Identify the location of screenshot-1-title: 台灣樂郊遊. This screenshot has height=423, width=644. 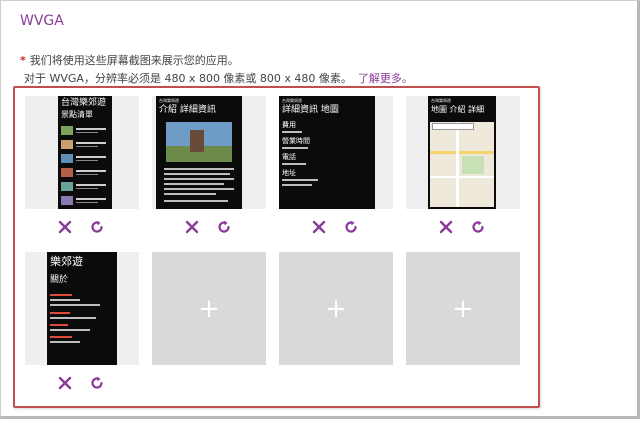
(84, 103).